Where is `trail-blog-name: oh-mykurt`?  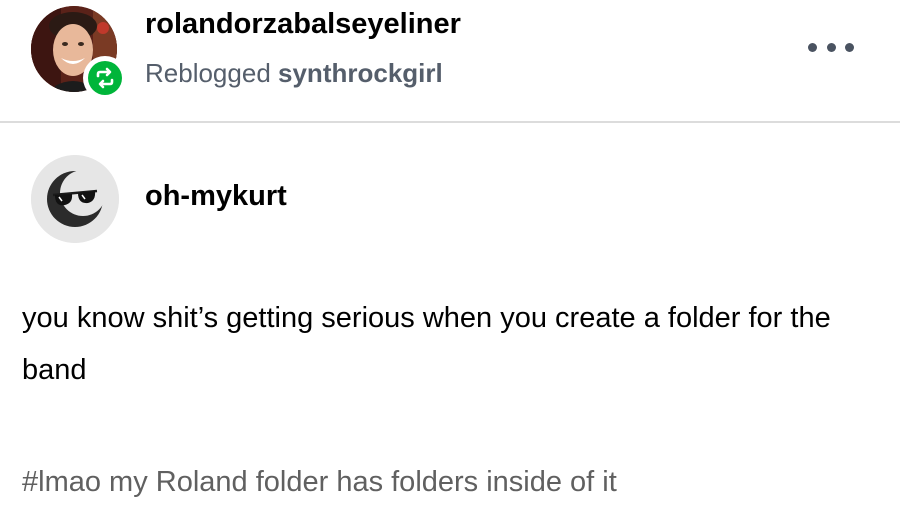
trail-blog-name: oh-mykurt is located at coordinates (216, 196).